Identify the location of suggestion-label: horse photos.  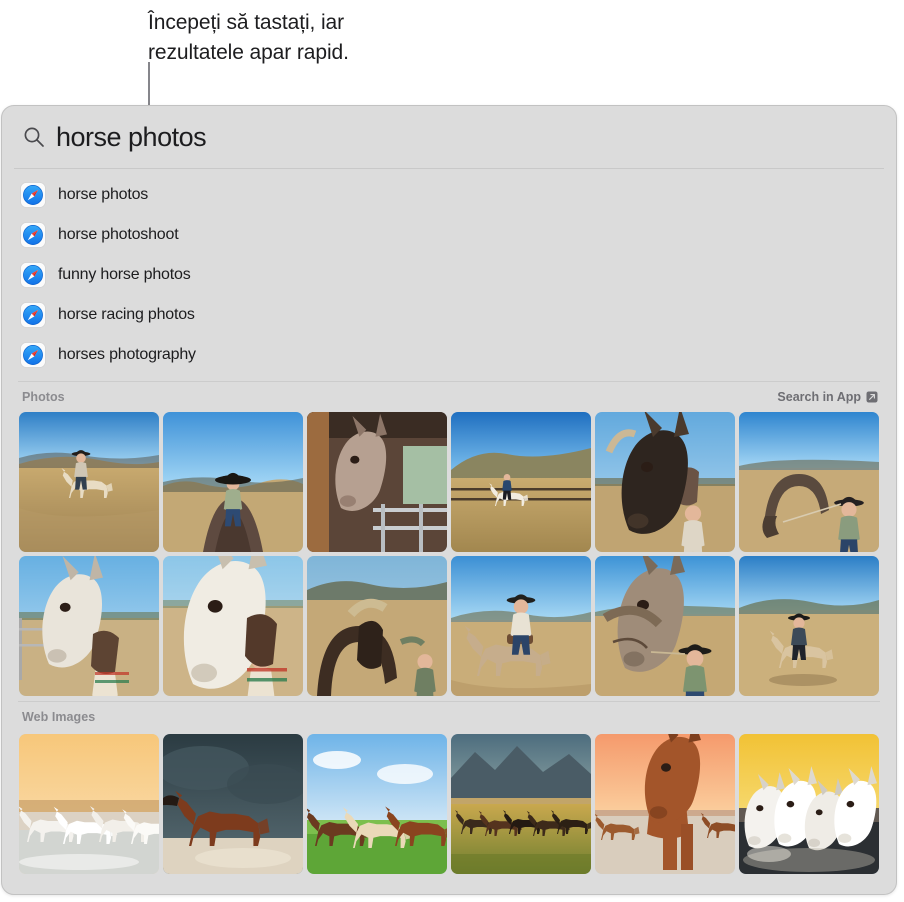
(103, 194).